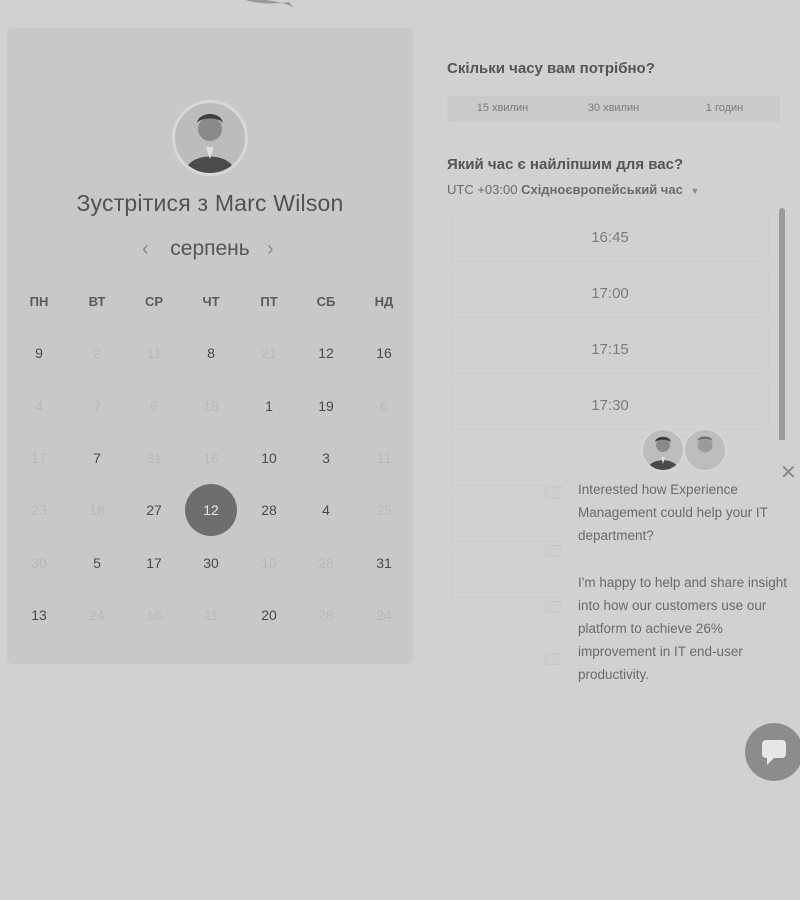  What do you see at coordinates (269, 301) in the screenshot?
I see `weekday-label: ПТ` at bounding box center [269, 301].